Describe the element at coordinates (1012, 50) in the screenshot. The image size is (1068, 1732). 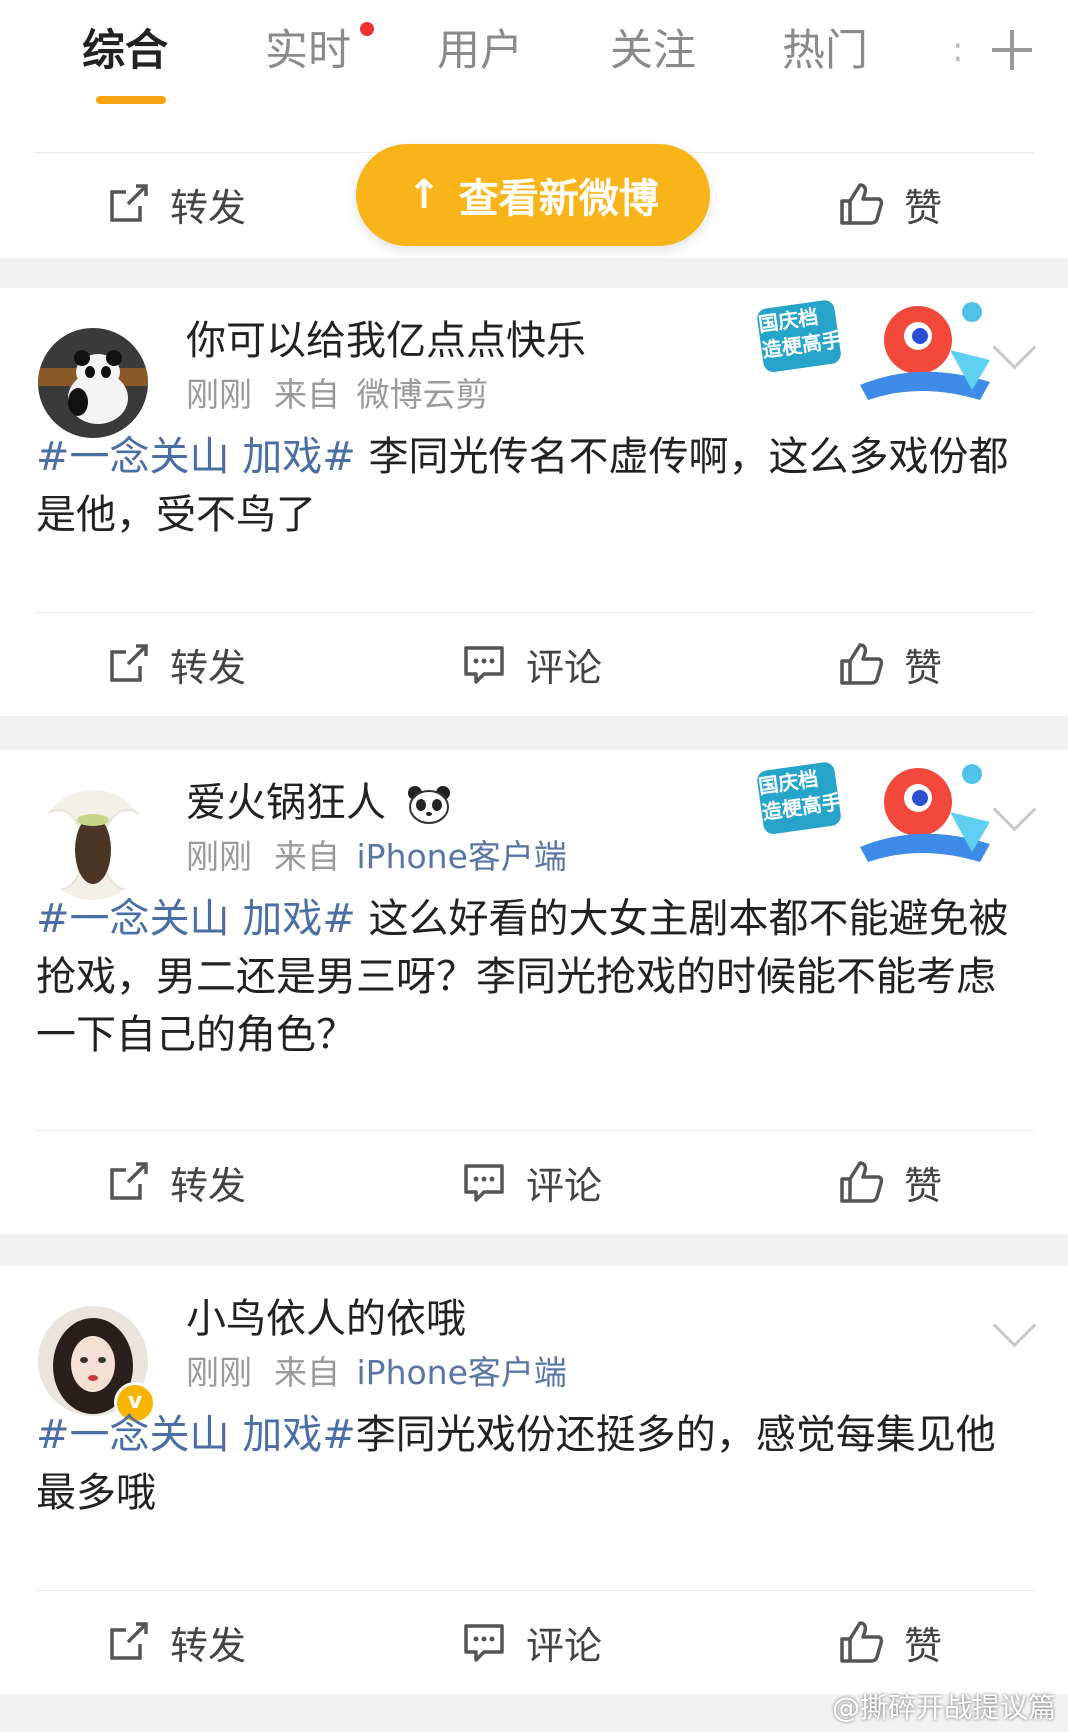
I see `add-tab-icon` at that location.